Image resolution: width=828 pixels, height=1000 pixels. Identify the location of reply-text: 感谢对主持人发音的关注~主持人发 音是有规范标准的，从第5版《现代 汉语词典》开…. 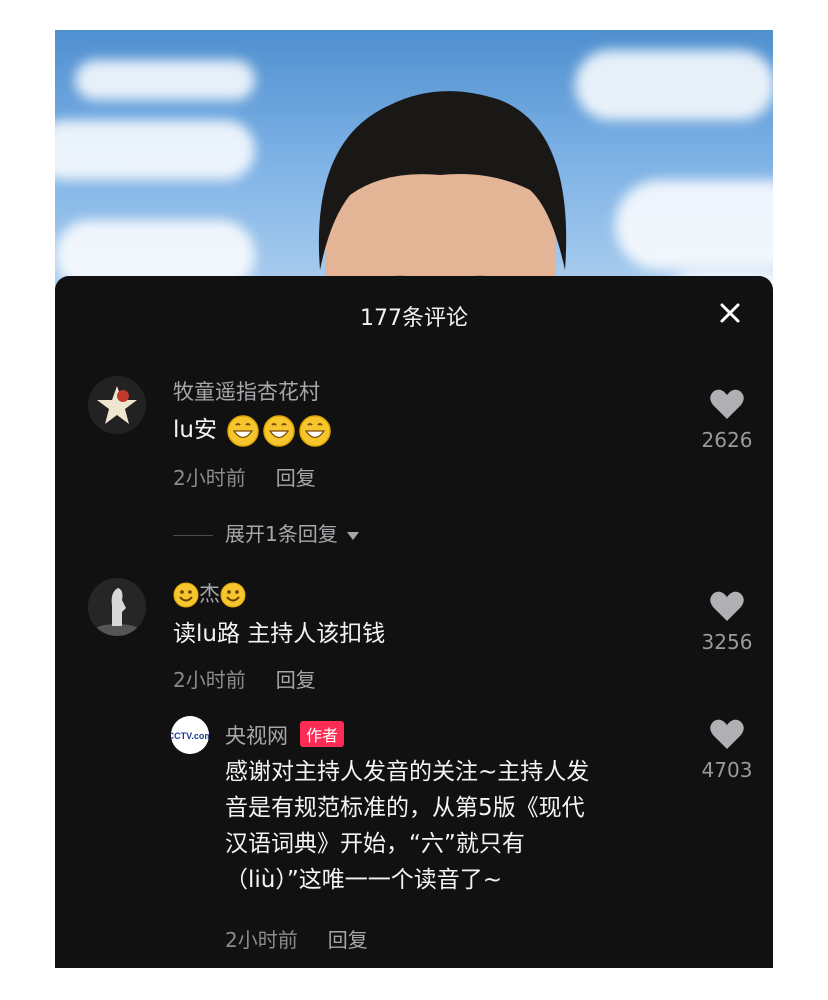
(407, 826).